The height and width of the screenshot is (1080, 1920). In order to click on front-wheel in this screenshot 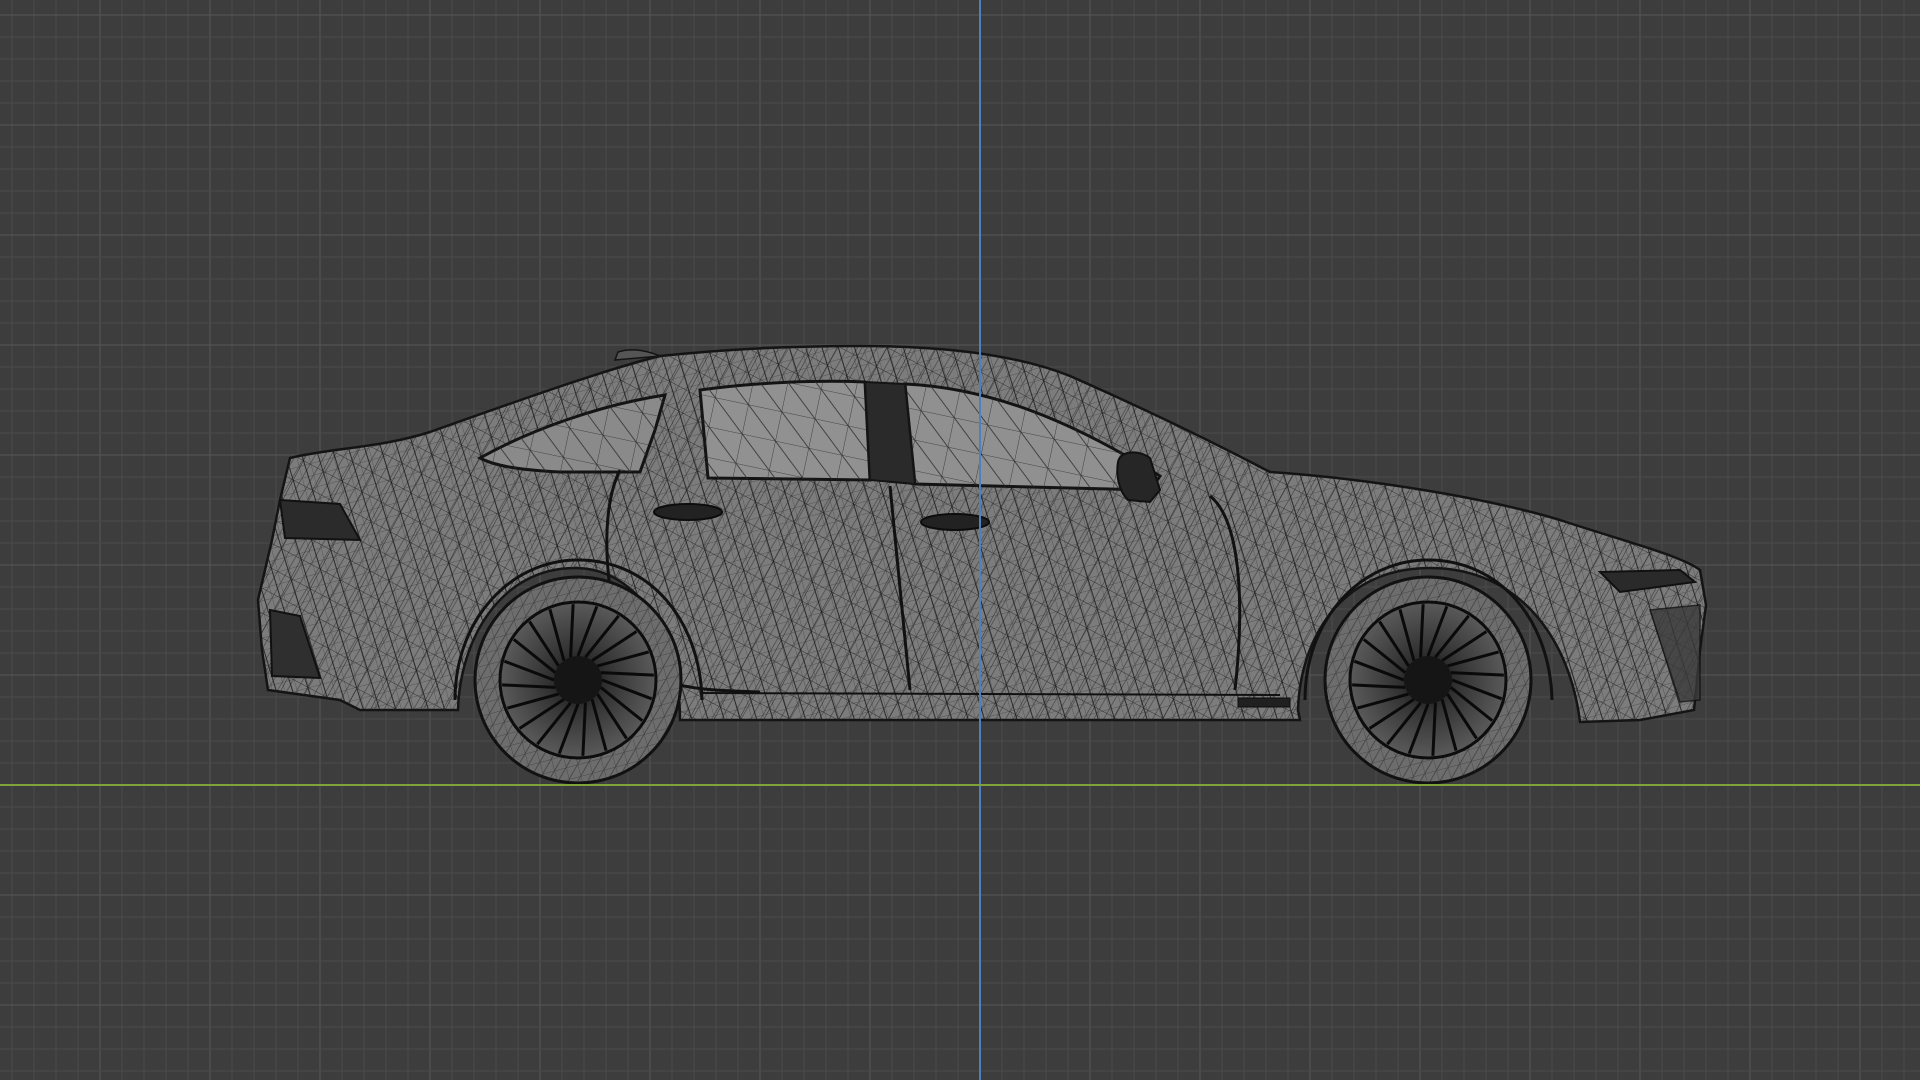, I will do `click(1428, 680)`.